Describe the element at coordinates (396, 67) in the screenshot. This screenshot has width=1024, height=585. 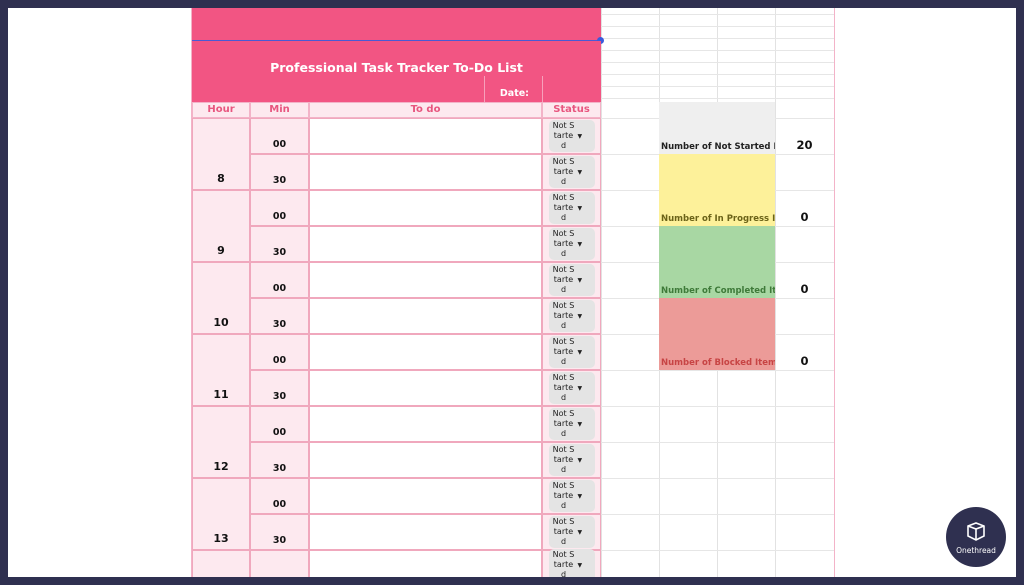
I see `page-title: Professional Task Tracker To-Do List` at that location.